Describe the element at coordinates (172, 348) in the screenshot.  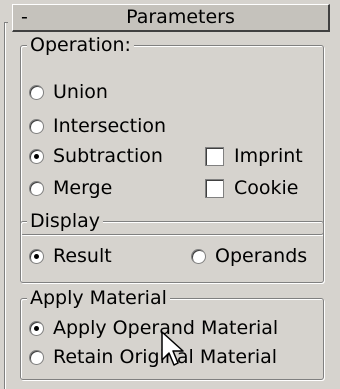
I see `arrow-cursor-icon` at that location.